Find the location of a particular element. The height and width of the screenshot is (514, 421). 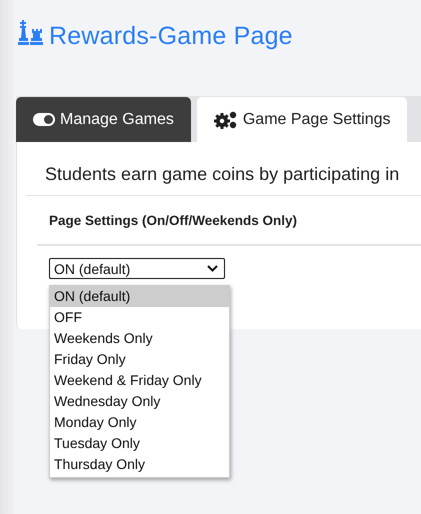

intro-text: Students earn game coins by participating in is located at coordinates (223, 169).